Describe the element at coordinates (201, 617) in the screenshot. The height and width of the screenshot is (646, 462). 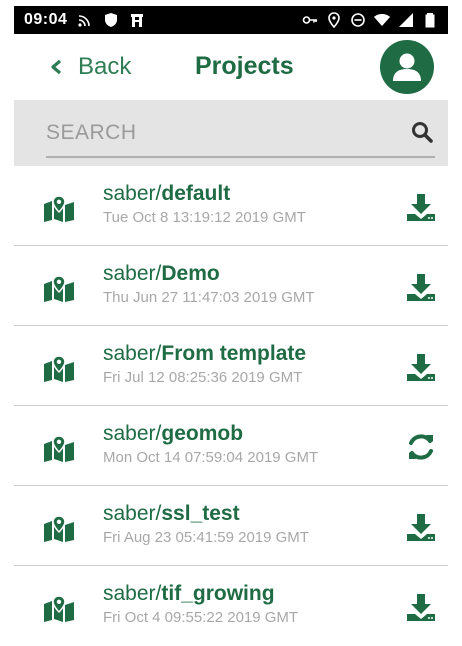
I see `project-date: Fri Oct 4 09:55:22 2019 GMT` at that location.